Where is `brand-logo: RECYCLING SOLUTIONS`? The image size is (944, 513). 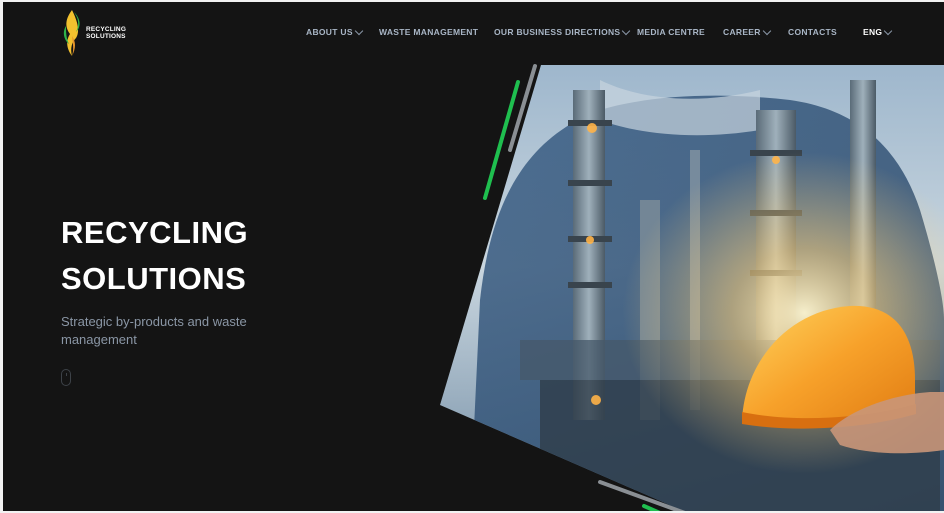
brand-logo: RECYCLING SOLUTIONS is located at coordinates (97, 33).